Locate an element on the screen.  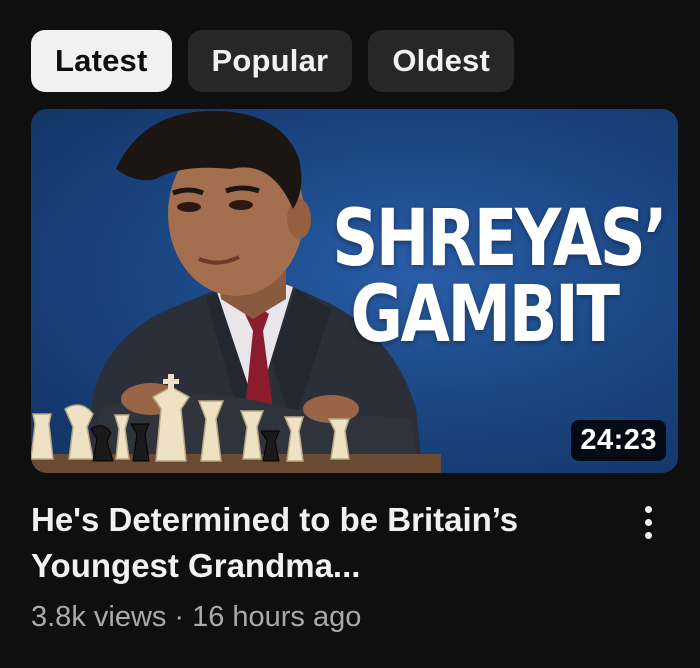
thumbnail-title-line1: SHREYAS’ is located at coordinates (499, 239).